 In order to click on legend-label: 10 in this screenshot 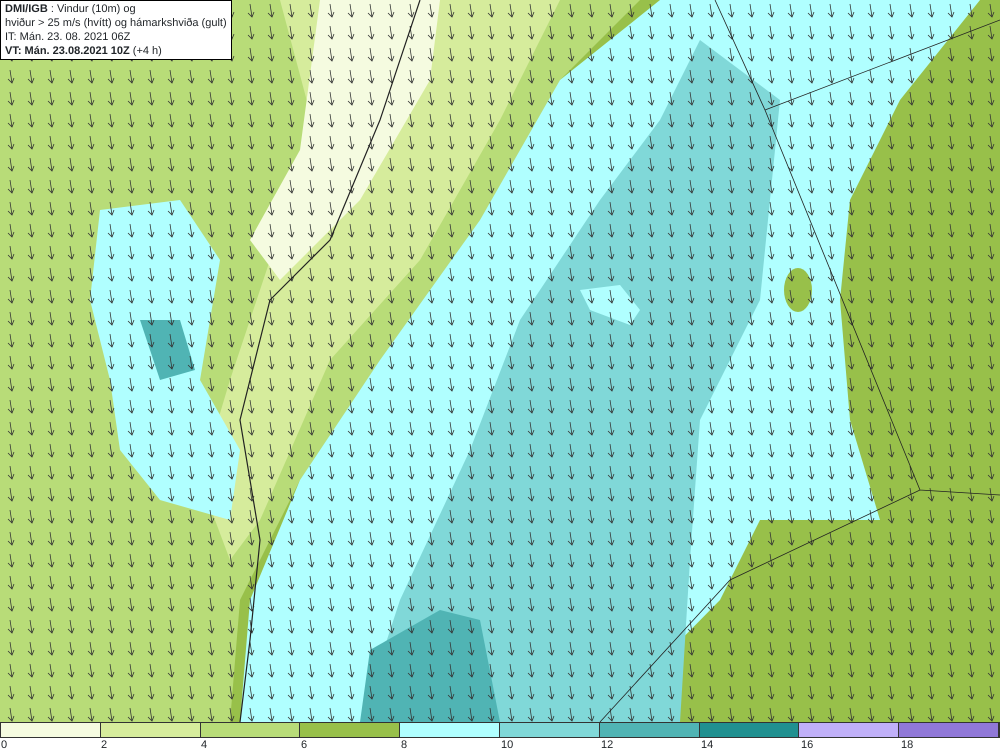, I will do `click(507, 745)`.